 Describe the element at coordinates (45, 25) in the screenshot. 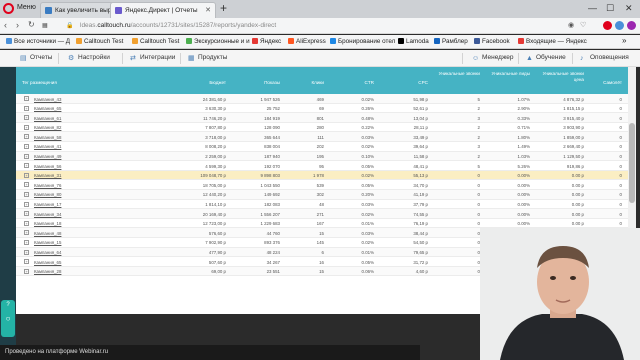

I see `apps-grid-icon: ▦` at that location.